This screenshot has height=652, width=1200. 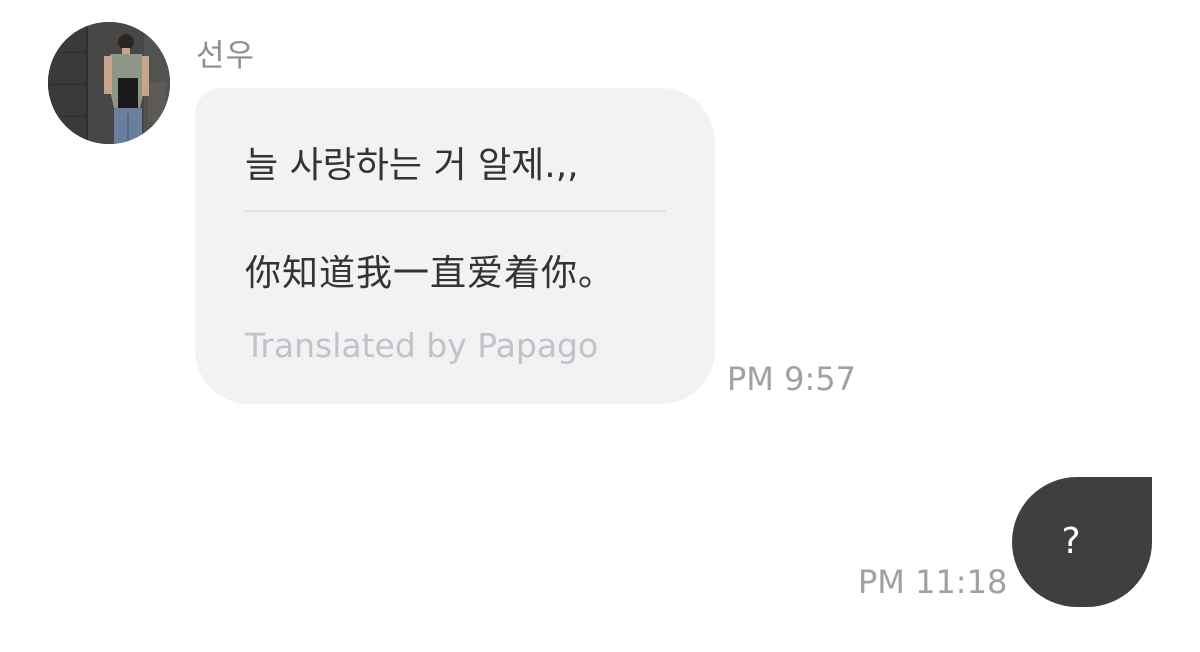 I want to click on outgoing-message-timestamp: PM 11:18, so click(x=933, y=582).